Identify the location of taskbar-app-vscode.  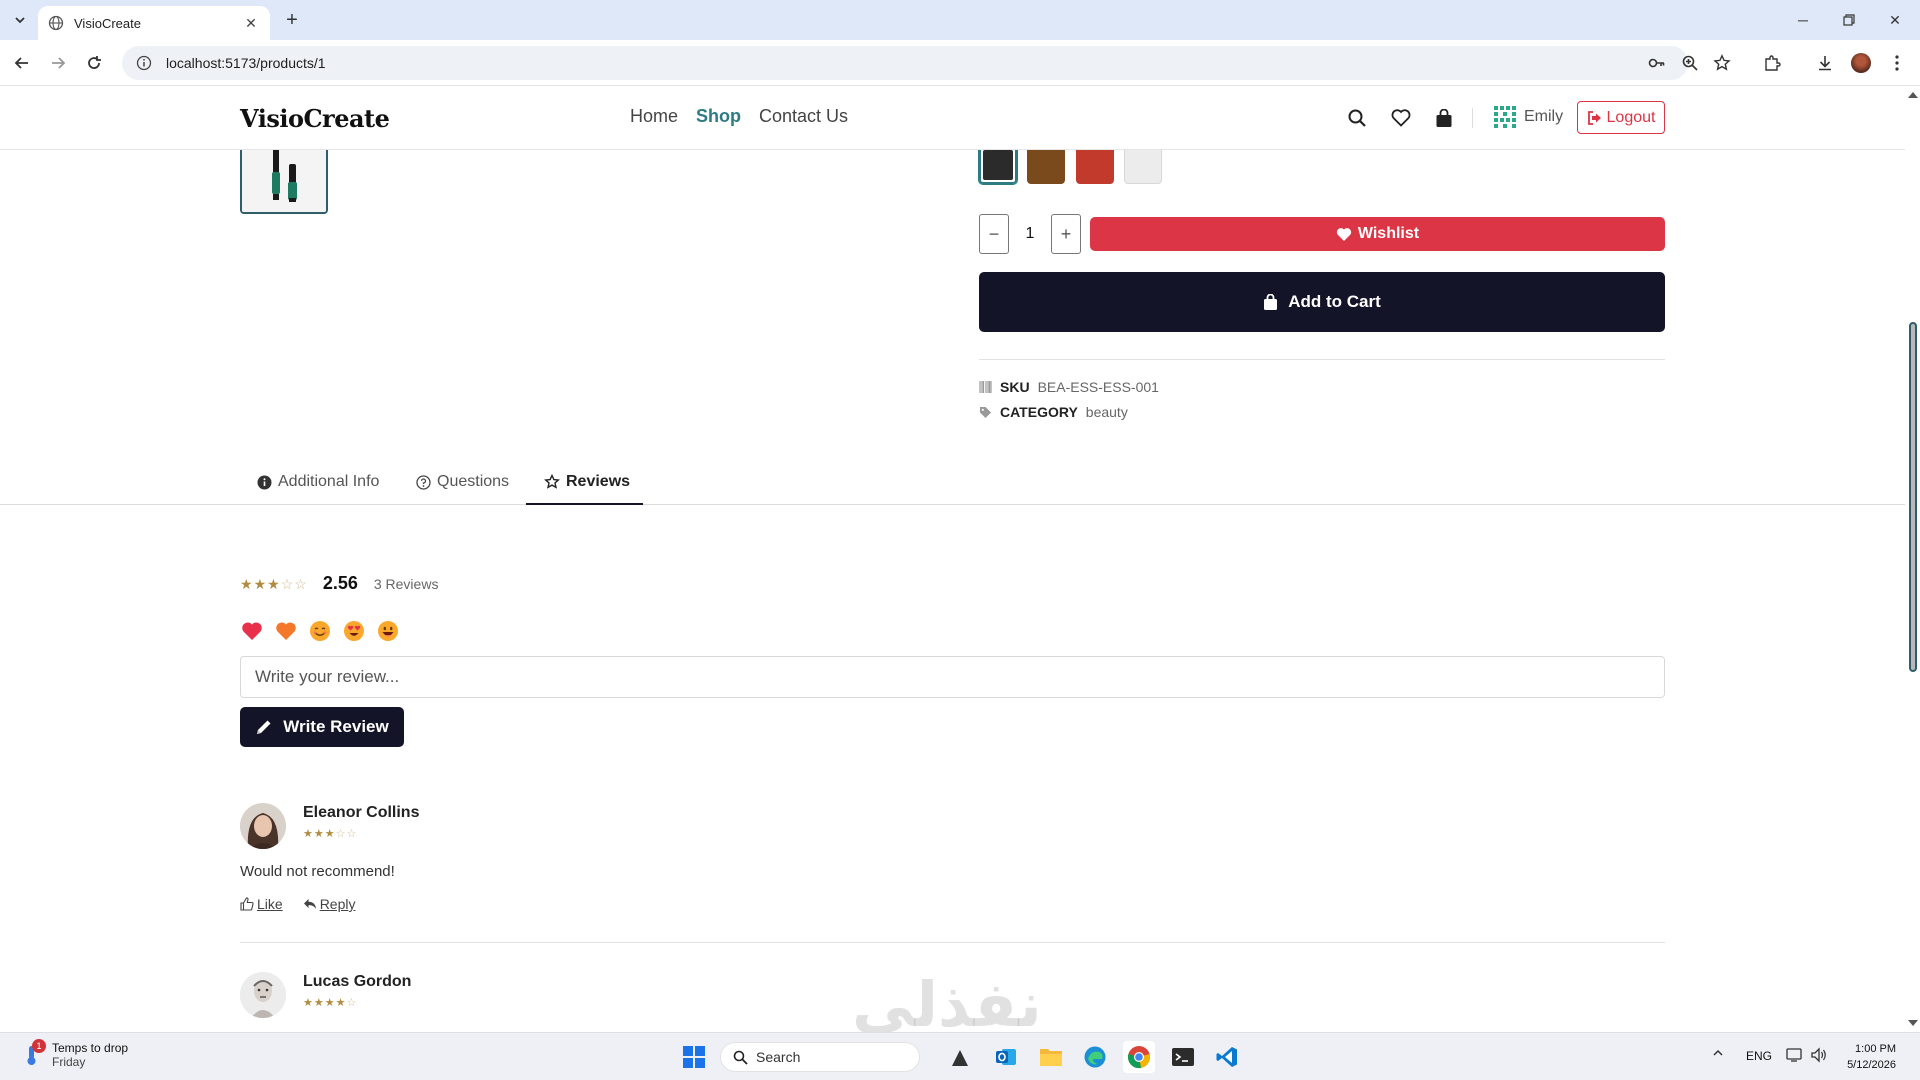
(1227, 1057).